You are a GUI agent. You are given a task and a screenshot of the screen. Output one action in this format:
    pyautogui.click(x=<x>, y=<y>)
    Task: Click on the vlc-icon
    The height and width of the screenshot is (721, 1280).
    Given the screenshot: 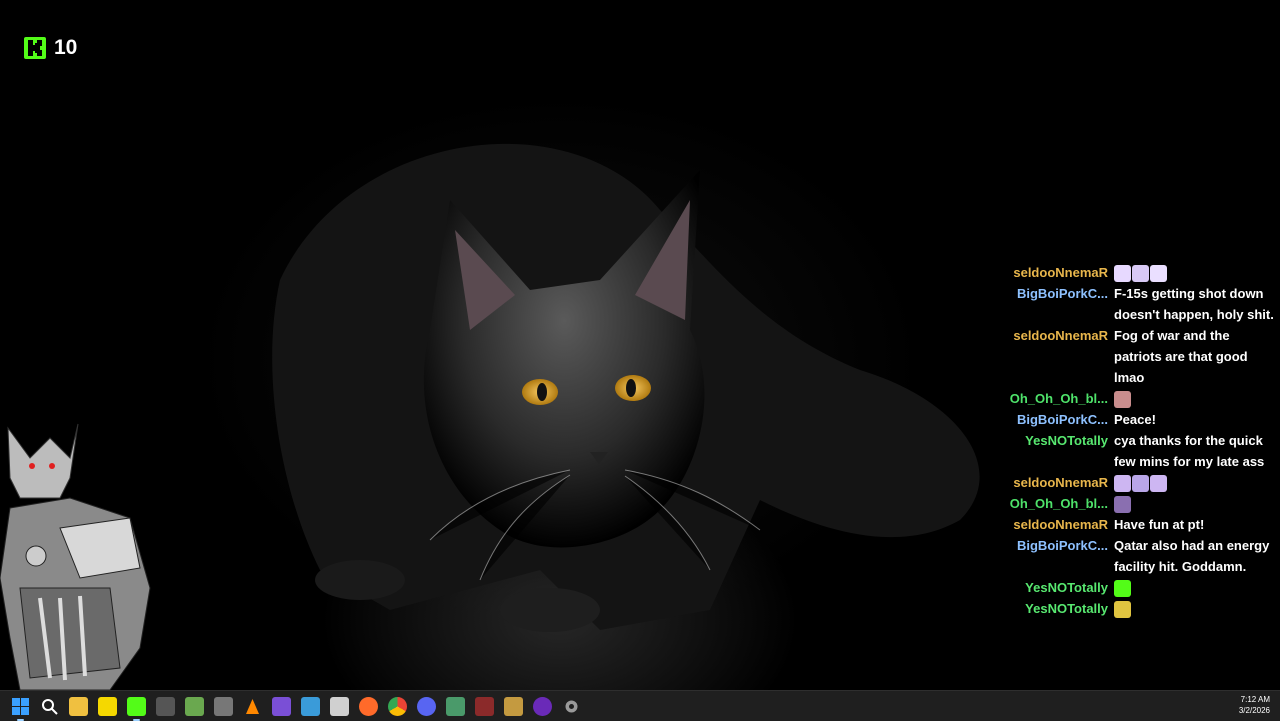 What is the action you would take?
    pyautogui.click(x=252, y=706)
    